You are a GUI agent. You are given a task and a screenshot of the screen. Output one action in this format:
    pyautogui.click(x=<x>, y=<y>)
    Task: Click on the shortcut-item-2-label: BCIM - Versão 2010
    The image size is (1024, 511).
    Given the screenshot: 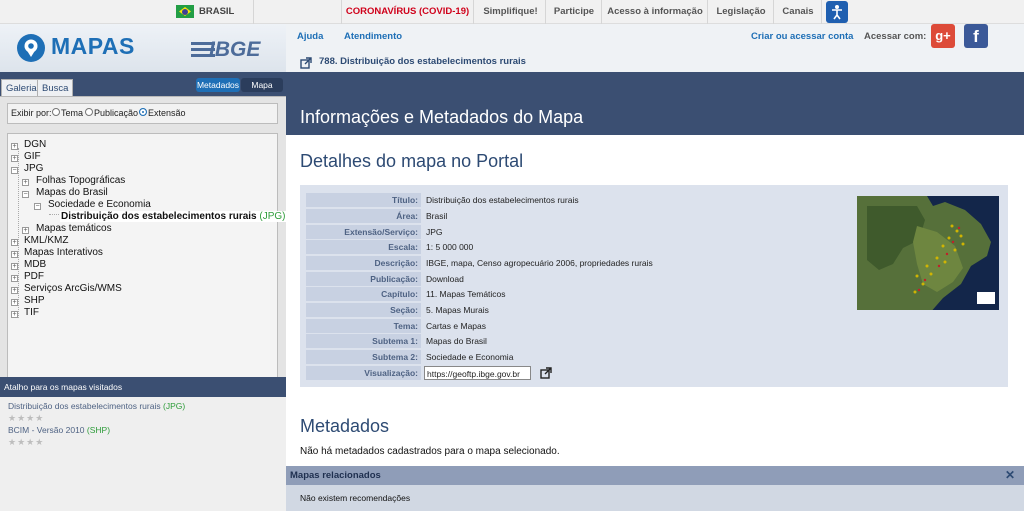 What is the action you would take?
    pyautogui.click(x=46, y=430)
    